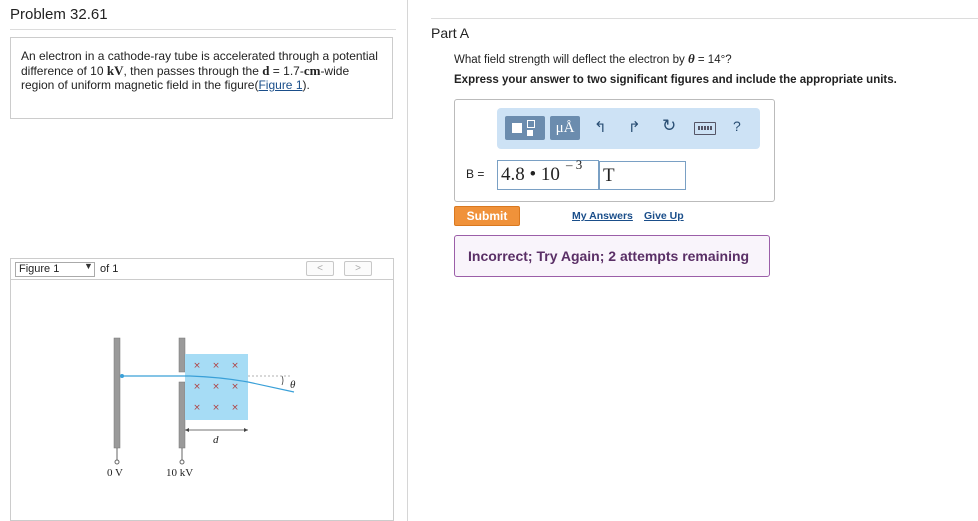 The width and height of the screenshot is (978, 521). What do you see at coordinates (634, 127) in the screenshot?
I see `redo-icon: ↱` at bounding box center [634, 127].